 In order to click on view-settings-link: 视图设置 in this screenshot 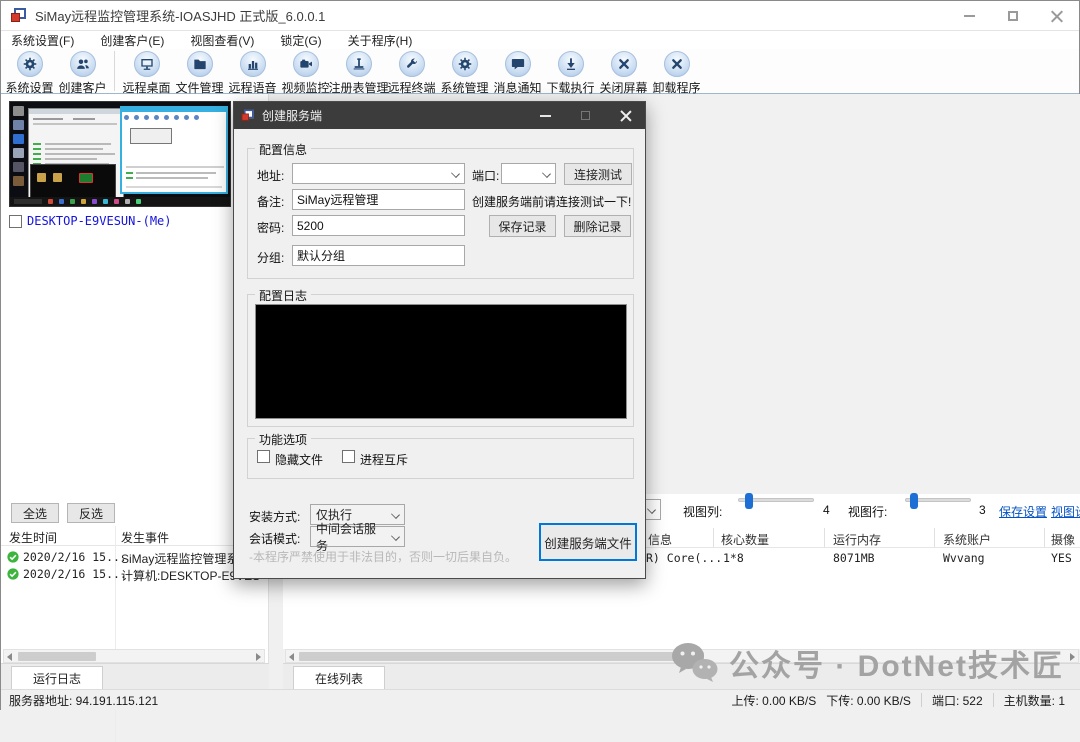, I will do `click(1065, 511)`.